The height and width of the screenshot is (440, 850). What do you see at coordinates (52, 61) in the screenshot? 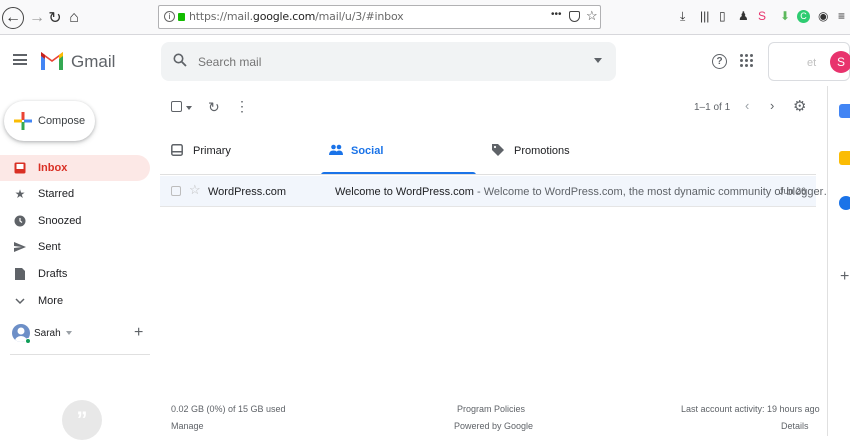
I see `gmail-logo-icon` at bounding box center [52, 61].